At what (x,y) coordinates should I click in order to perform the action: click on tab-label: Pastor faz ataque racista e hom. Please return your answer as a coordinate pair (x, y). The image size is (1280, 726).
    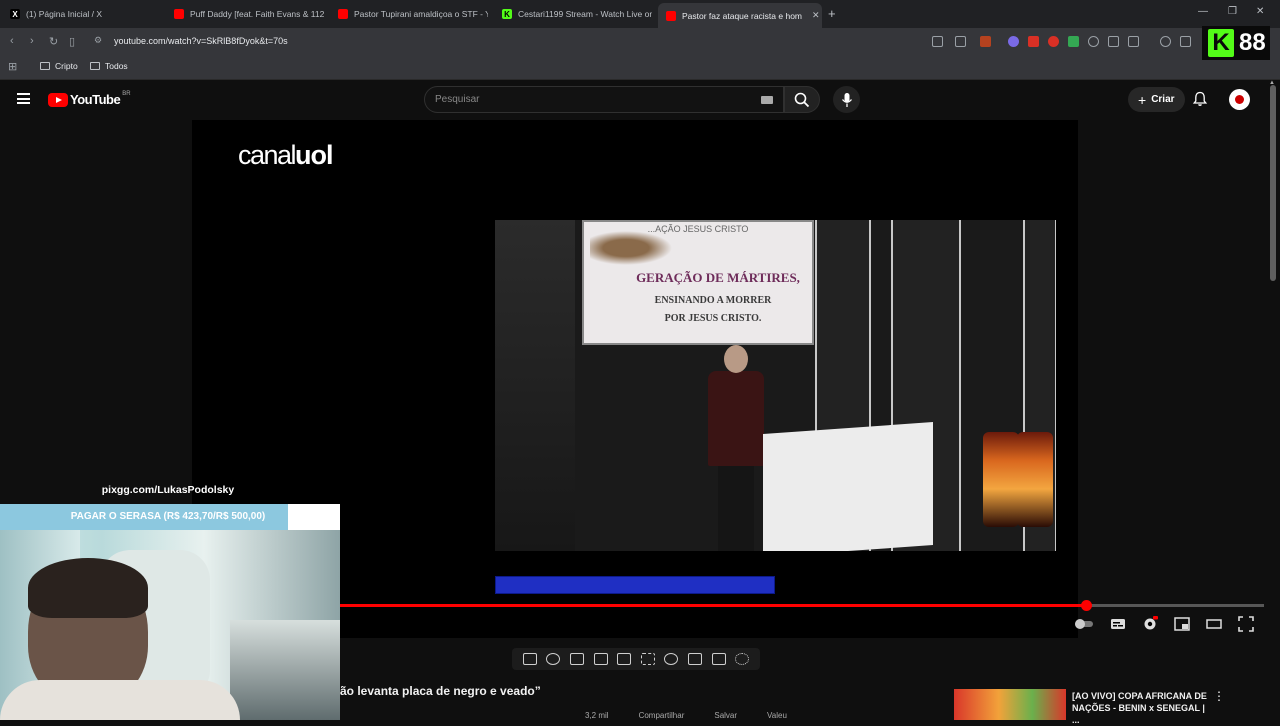
    Looking at the image, I should click on (742, 15).